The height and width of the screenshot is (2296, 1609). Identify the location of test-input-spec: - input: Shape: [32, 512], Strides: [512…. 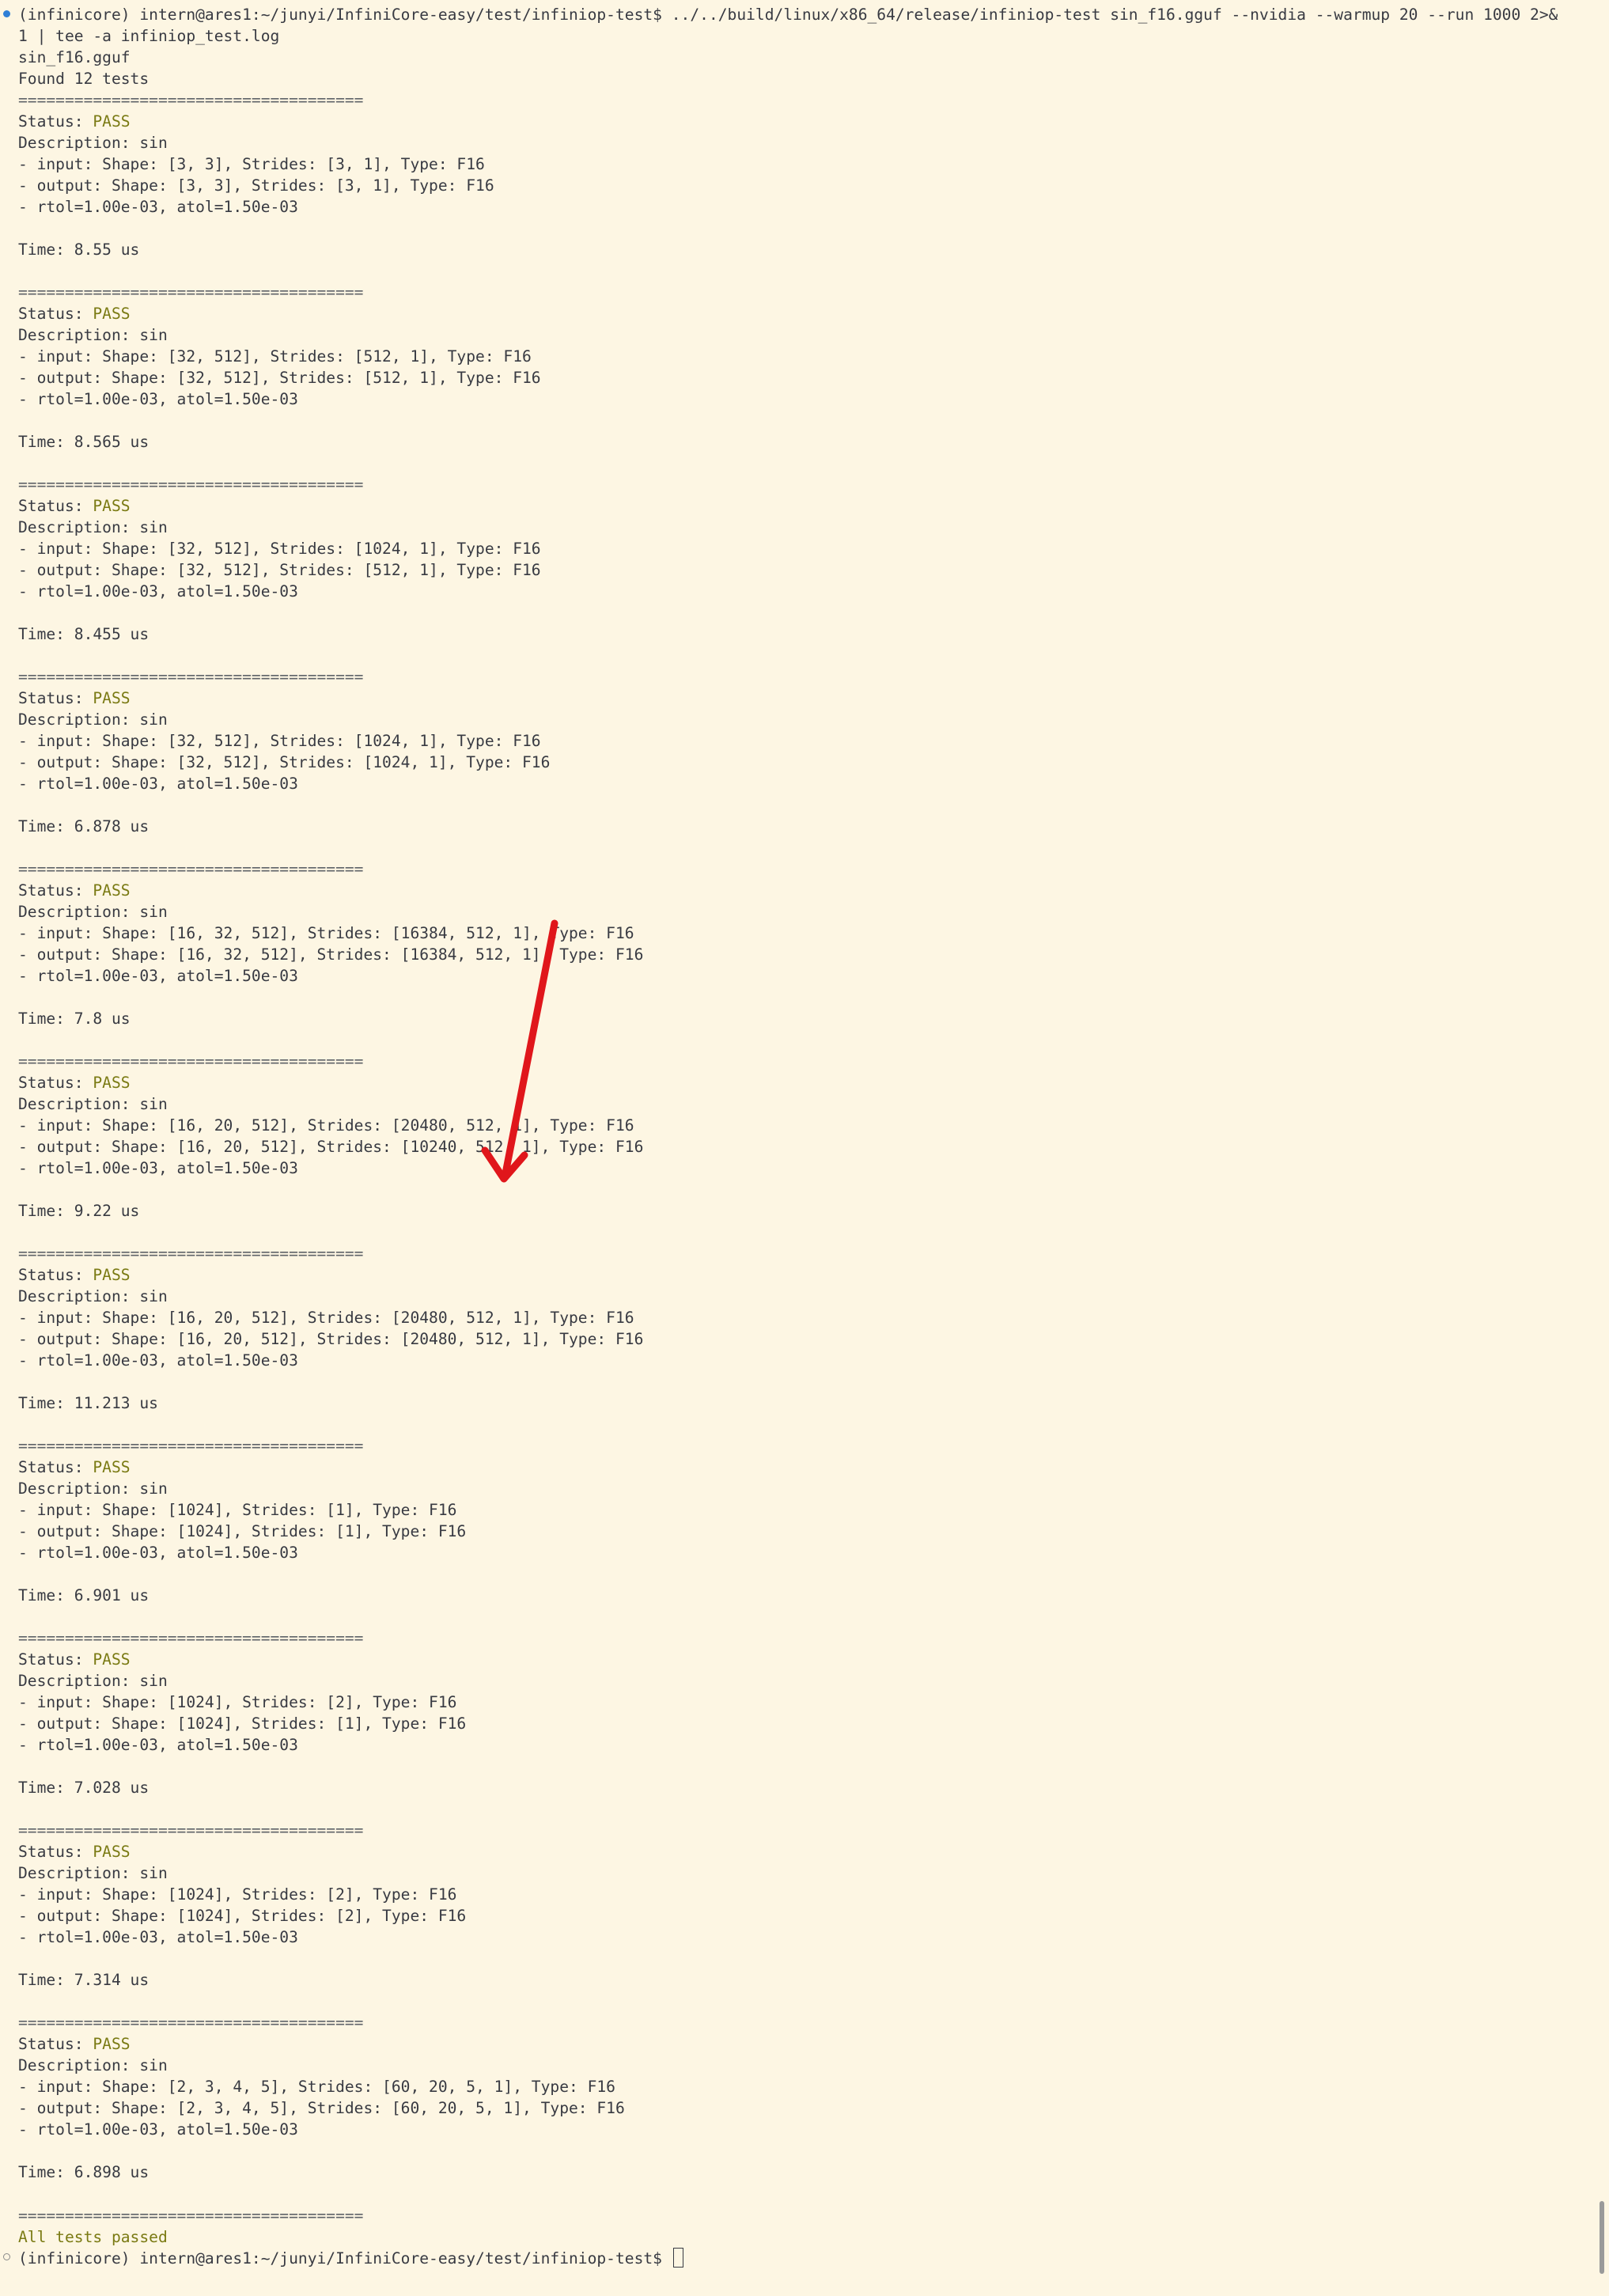
(275, 356).